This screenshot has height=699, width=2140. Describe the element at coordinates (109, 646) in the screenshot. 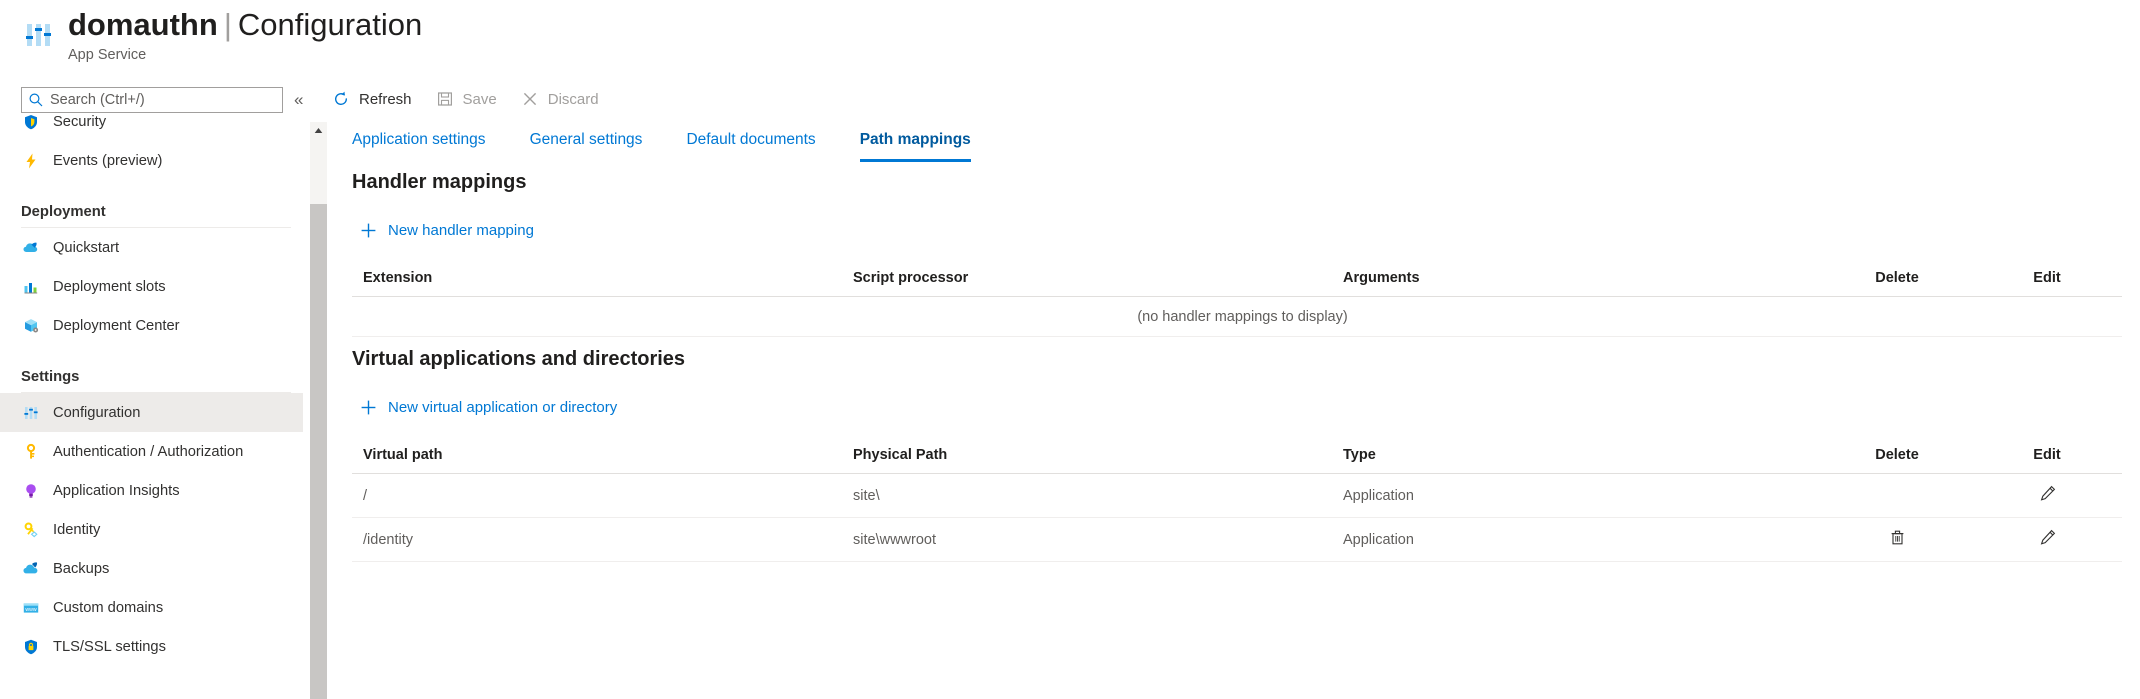

I see `sidebar-item-label: TLS/SSL settings` at that location.